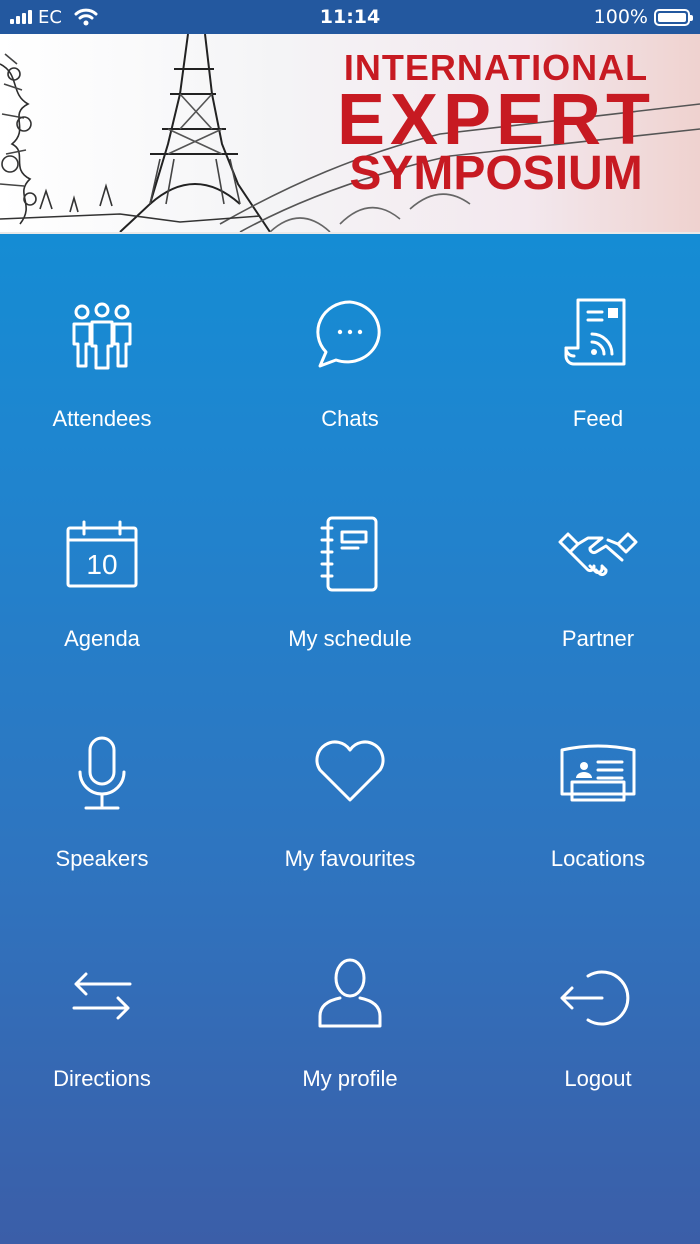 The width and height of the screenshot is (700, 1244). Describe the element at coordinates (350, 774) in the screenshot. I see `heart-icon` at that location.